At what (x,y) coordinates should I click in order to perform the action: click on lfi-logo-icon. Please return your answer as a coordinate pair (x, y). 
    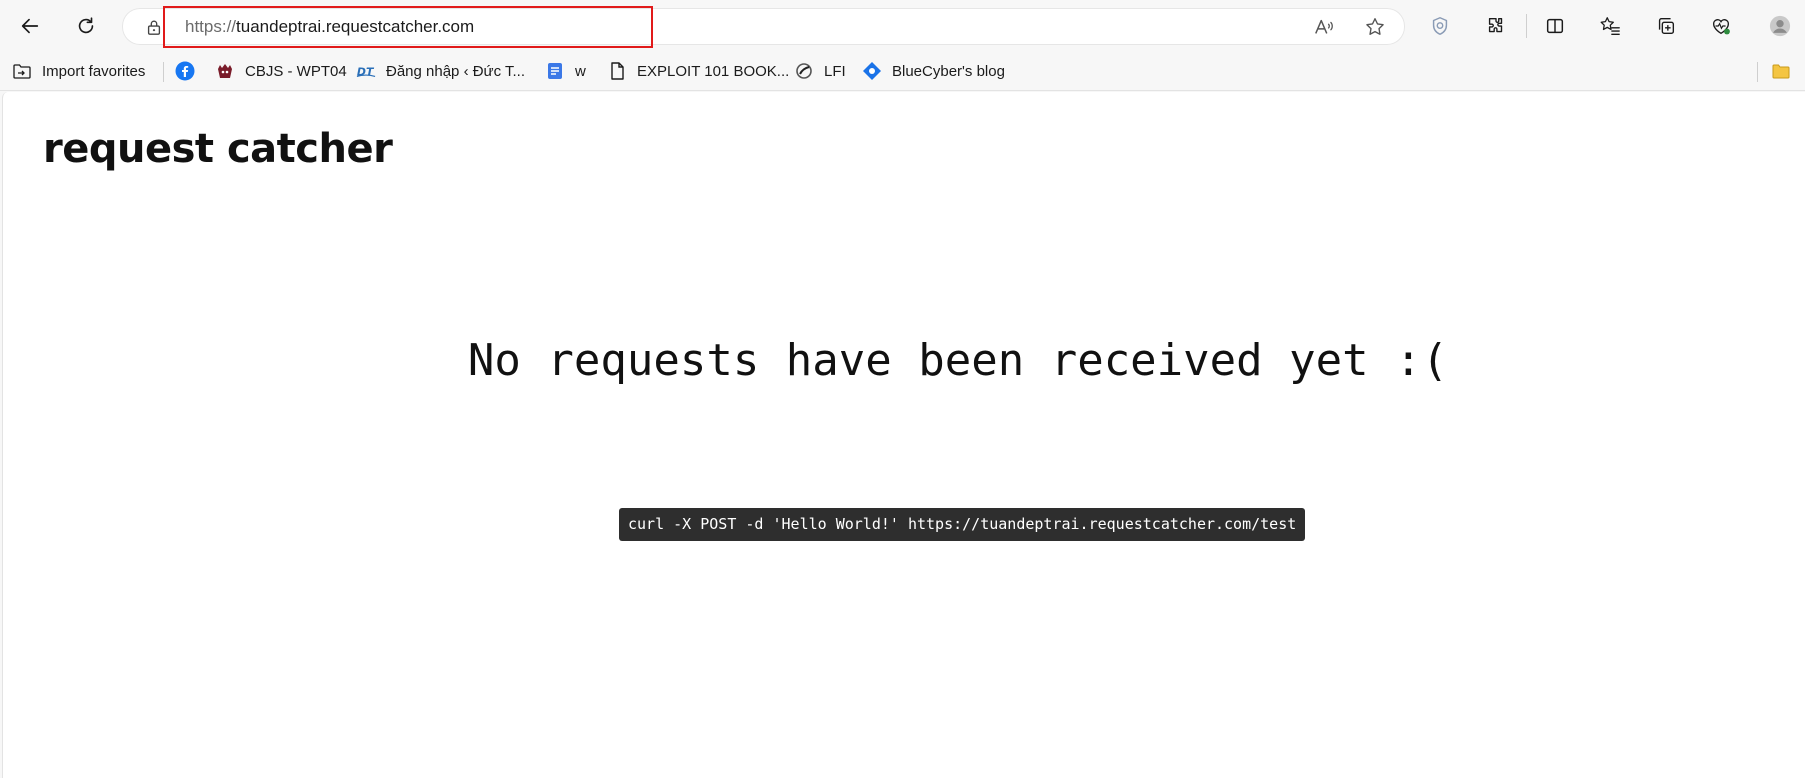
    Looking at the image, I should click on (804, 71).